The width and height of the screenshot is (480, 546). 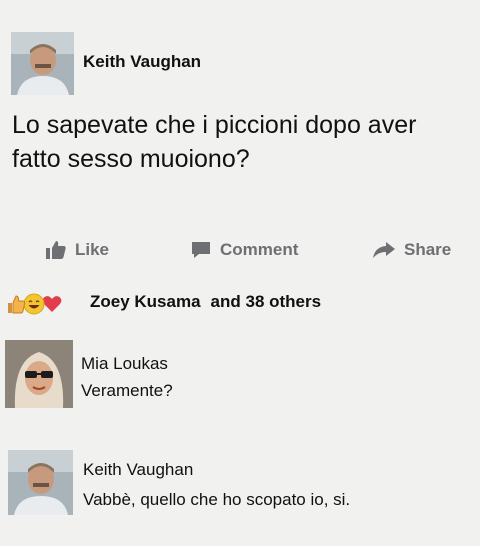 I want to click on comment-author-name: Mia Loukas, so click(x=124, y=364).